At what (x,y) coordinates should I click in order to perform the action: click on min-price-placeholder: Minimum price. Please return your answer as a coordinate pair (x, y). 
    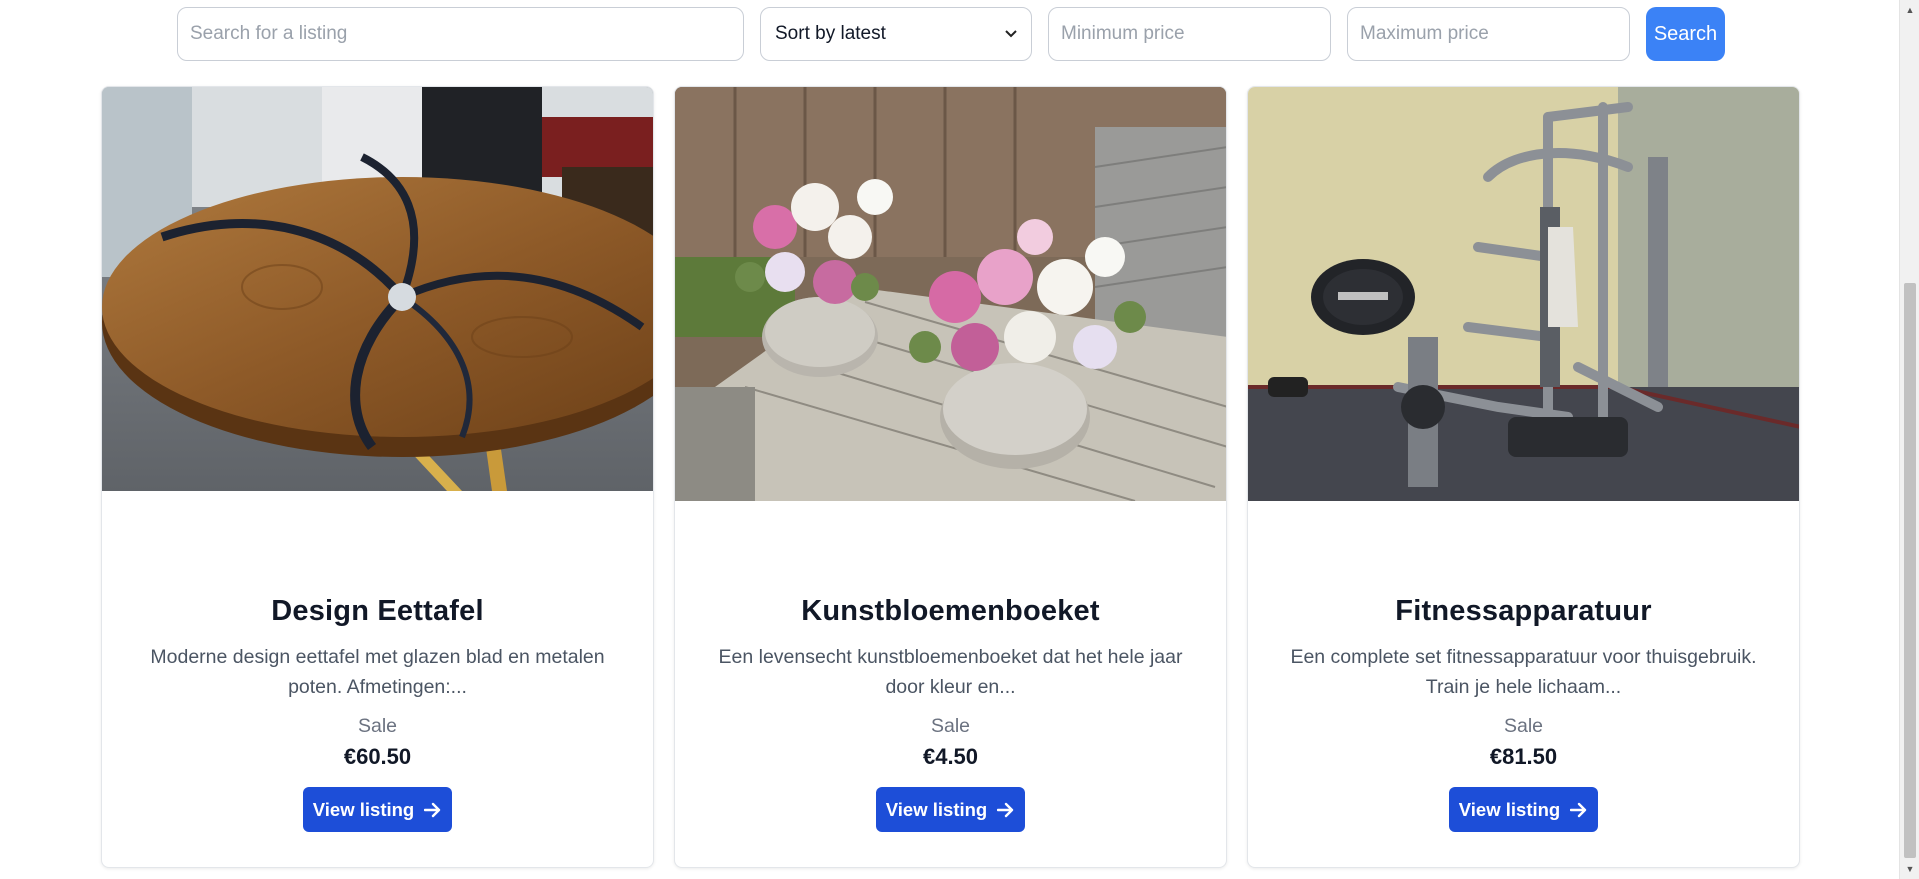
    Looking at the image, I should click on (1123, 33).